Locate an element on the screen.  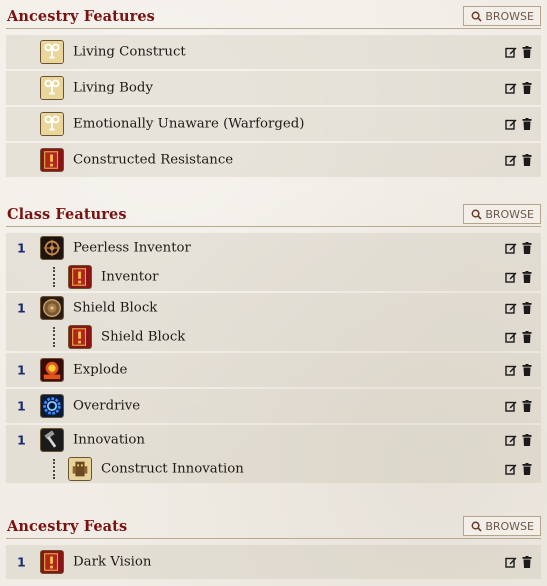
feature-name: Living Construct is located at coordinates (129, 52).